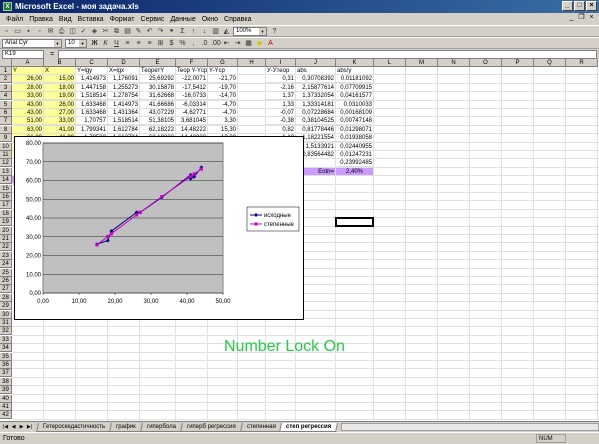 The width and height of the screenshot is (599, 444). What do you see at coordinates (17, 31) in the screenshot?
I see `open-icon: ▭` at bounding box center [17, 31].